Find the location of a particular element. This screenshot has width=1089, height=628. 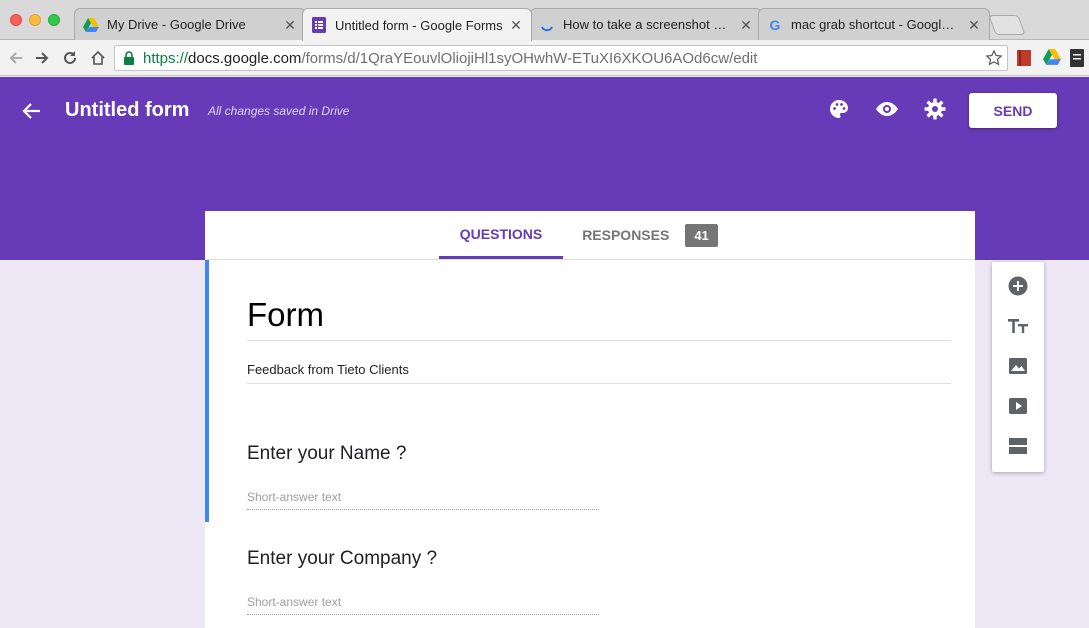

browser-tab-google-forms: Untitled form - Google Forms ✕ is located at coordinates (417, 24).